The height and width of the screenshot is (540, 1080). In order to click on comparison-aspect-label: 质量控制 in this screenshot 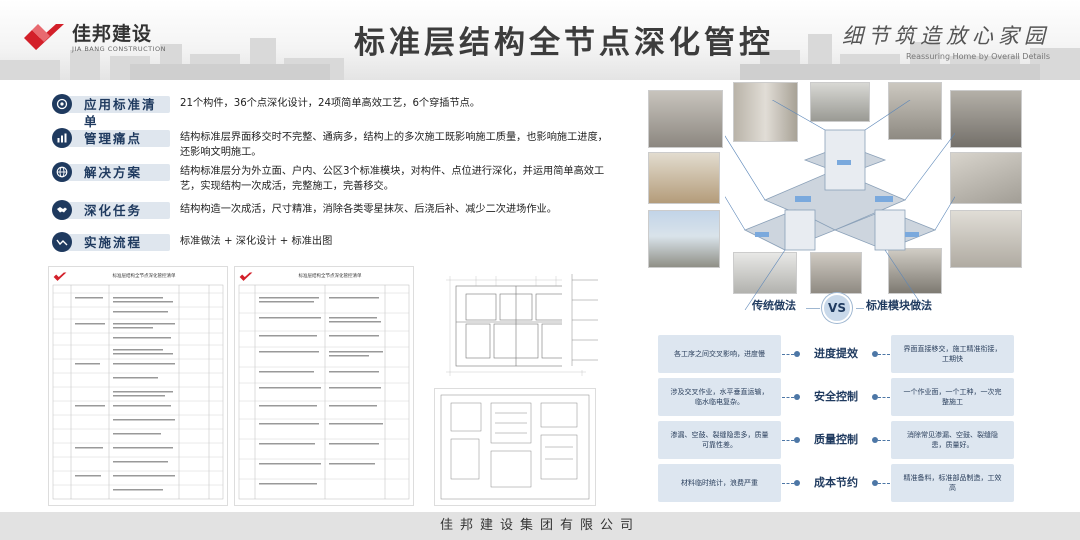, I will do `click(836, 439)`.